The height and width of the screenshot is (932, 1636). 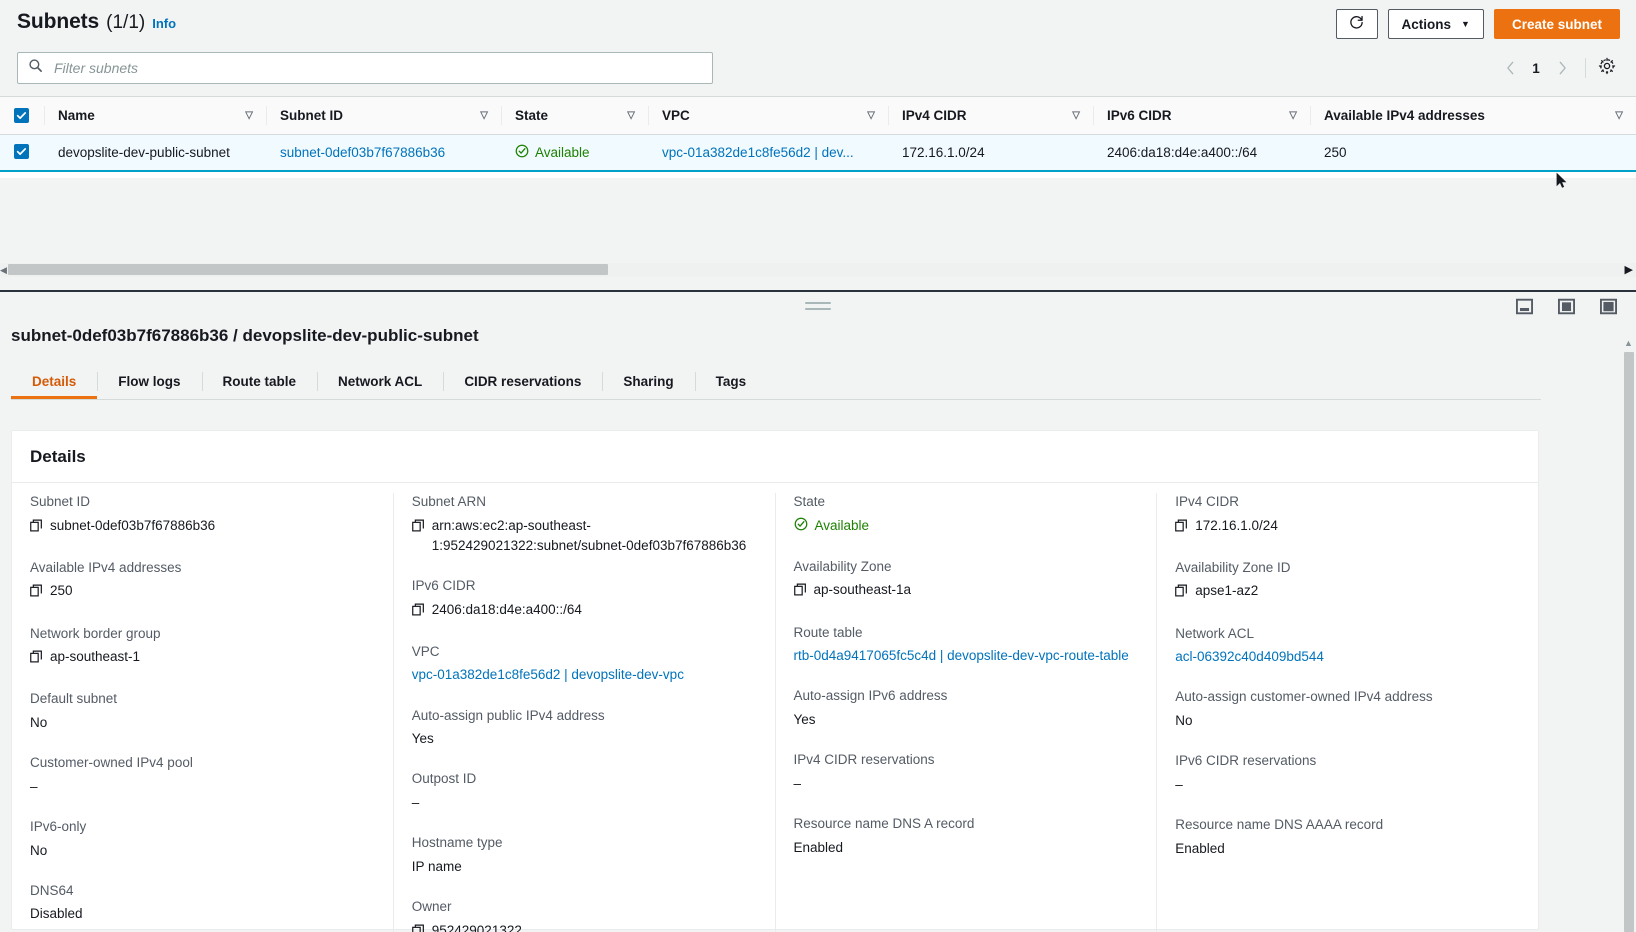 I want to click on field-ipv4-cidr: IPv4 CIDR 172.16.1.0/24, so click(x=1347, y=515).